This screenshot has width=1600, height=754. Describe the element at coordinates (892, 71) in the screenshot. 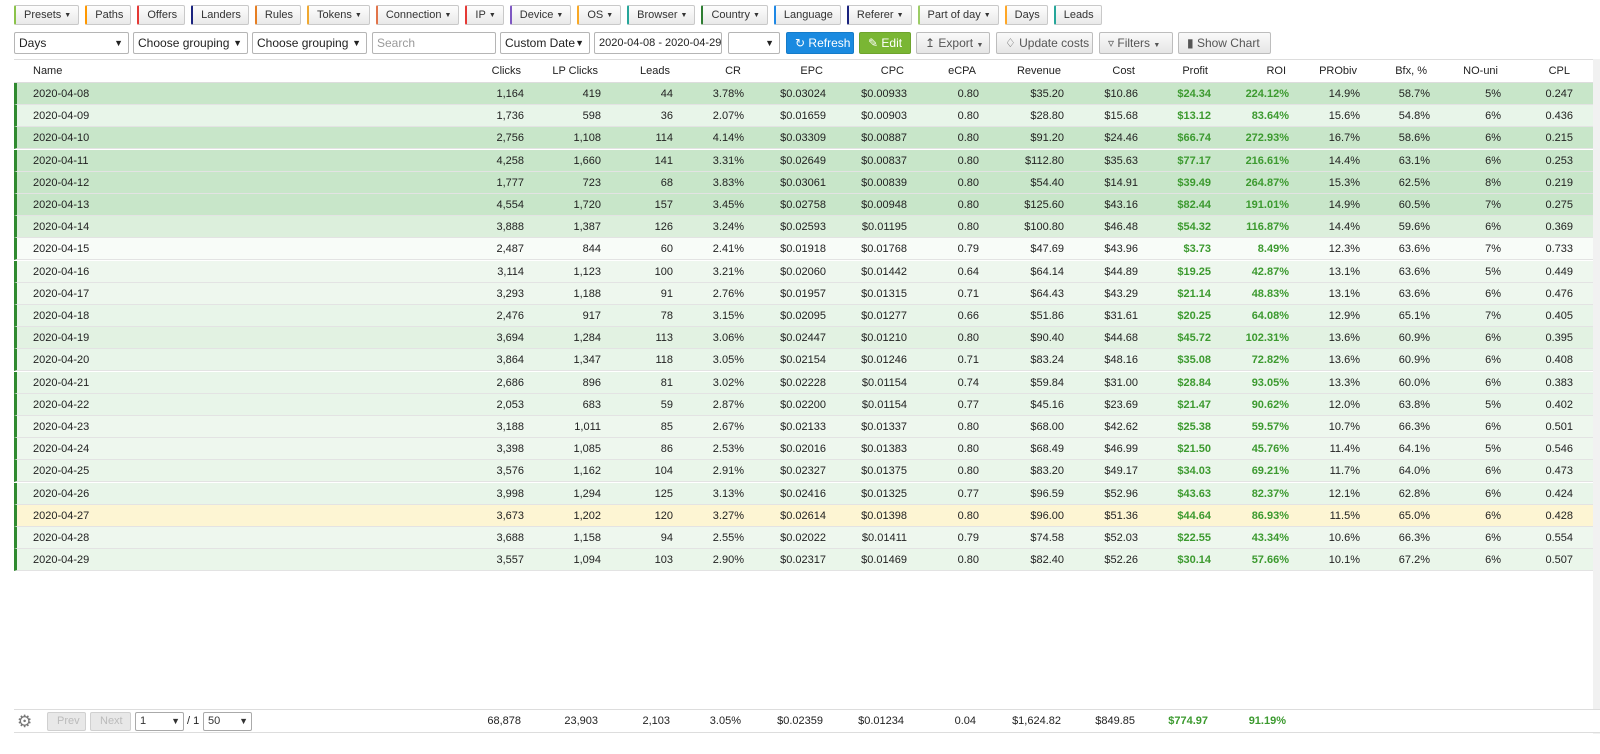

I see `column-header-cpc: CPC` at that location.